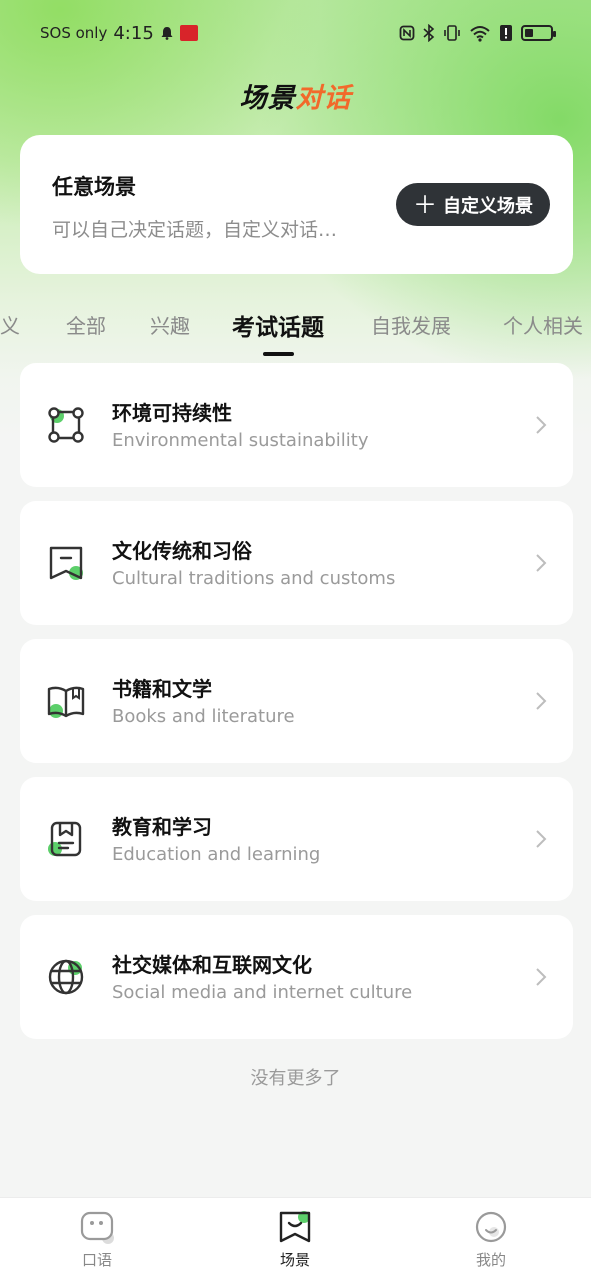 The height and width of the screenshot is (1280, 591). Describe the element at coordinates (96, 1260) in the screenshot. I see `nav-label: 口语` at that location.